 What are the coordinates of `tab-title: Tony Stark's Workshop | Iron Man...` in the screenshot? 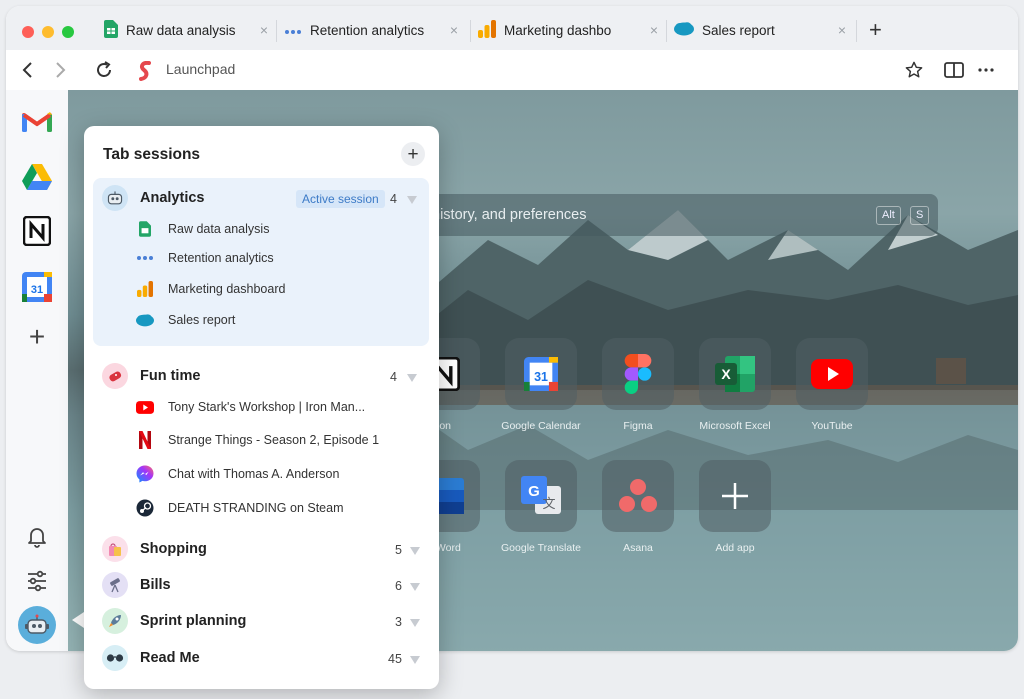 It's located at (267, 407).